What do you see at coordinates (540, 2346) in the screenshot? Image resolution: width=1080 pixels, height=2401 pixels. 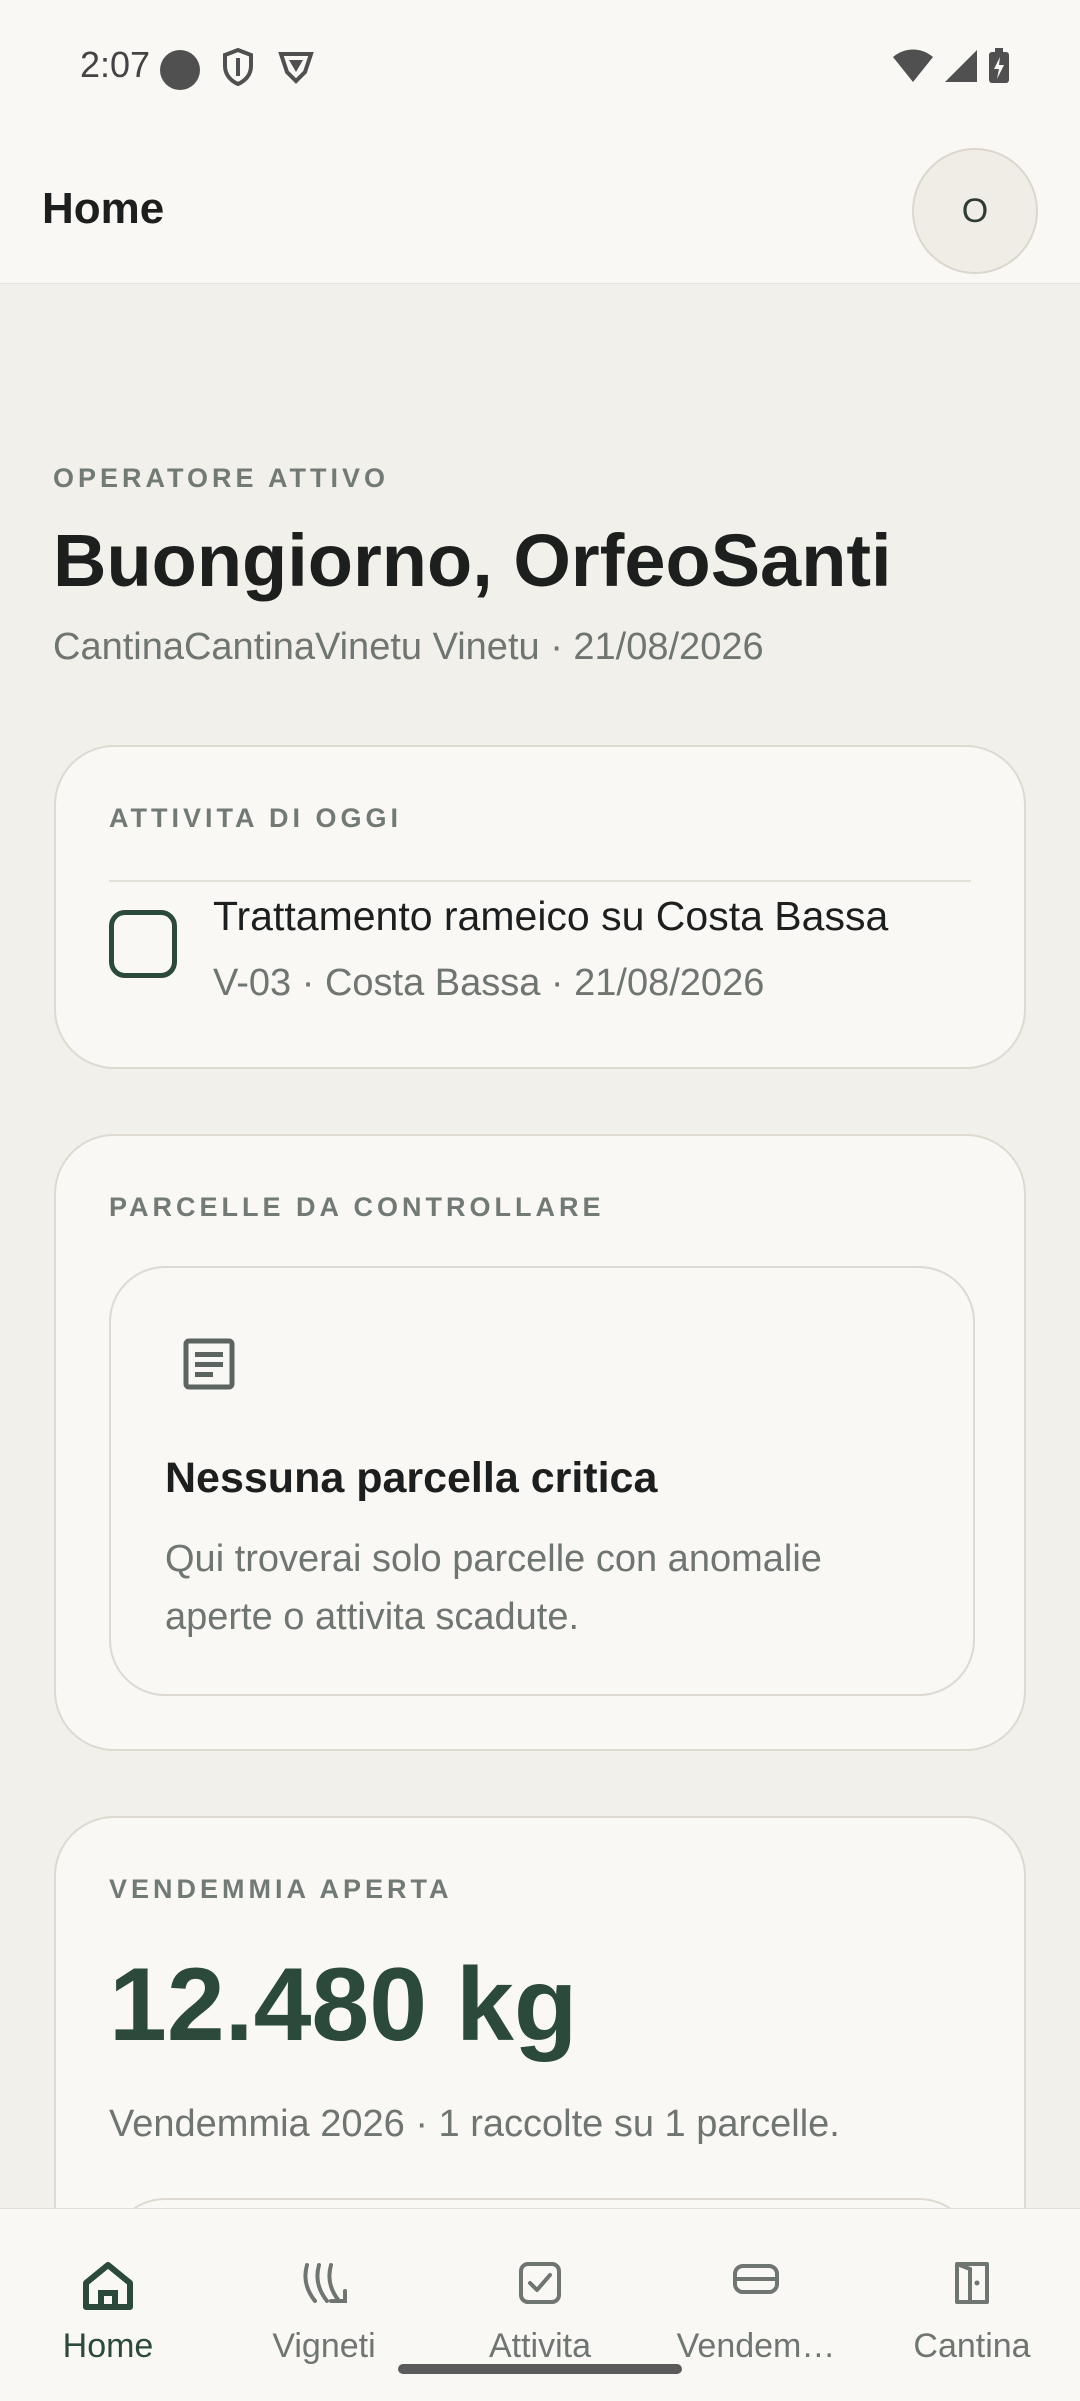 I see `nav-attivita-label: Attivita` at bounding box center [540, 2346].